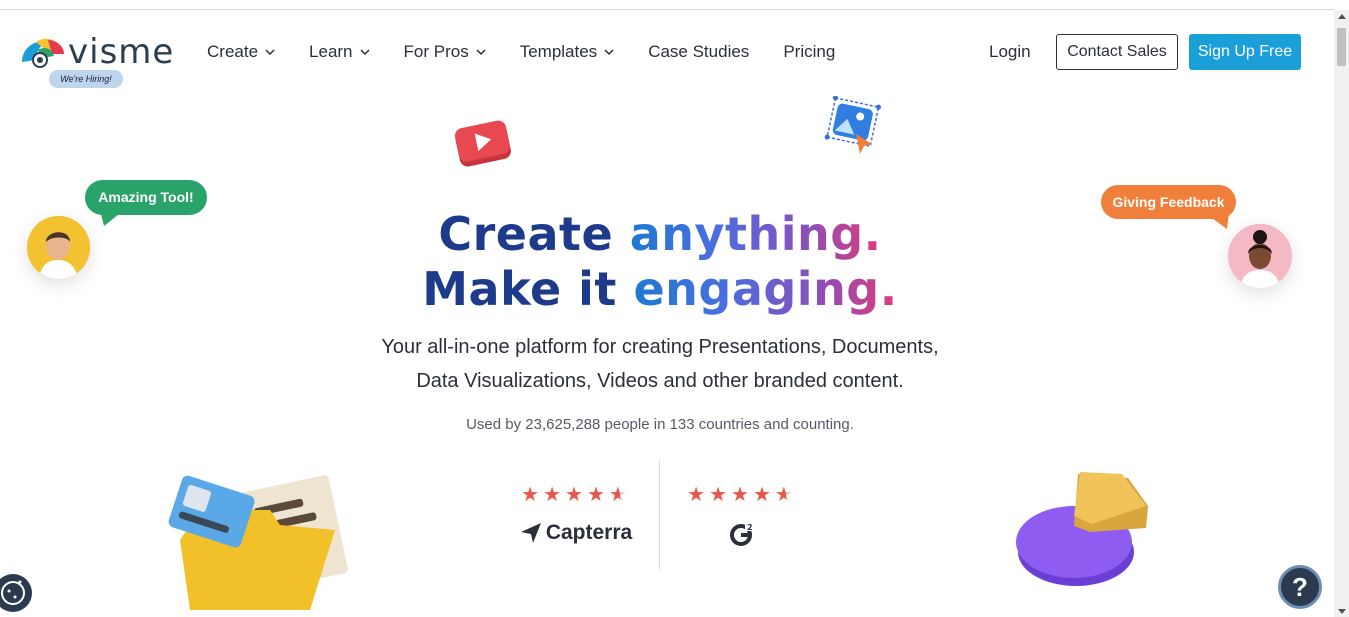 The height and width of the screenshot is (617, 1349). I want to click on nav-label: Learn, so click(331, 51).